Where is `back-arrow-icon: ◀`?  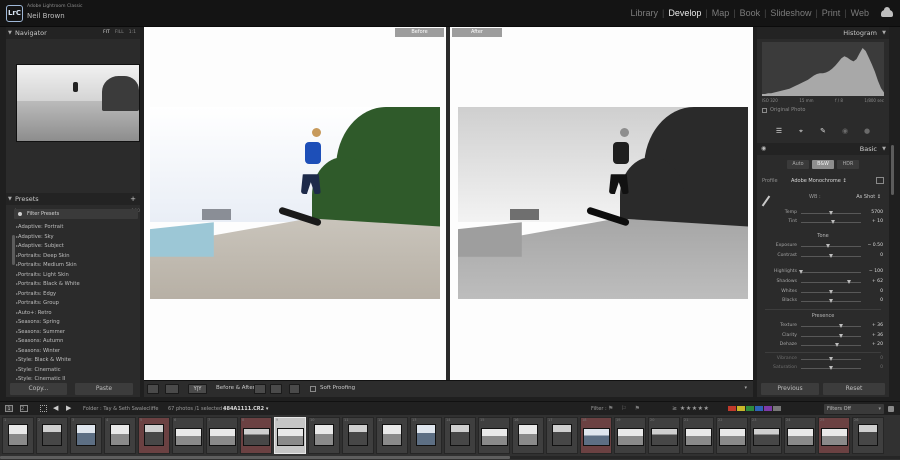 back-arrow-icon: ◀ is located at coordinates (55, 408).